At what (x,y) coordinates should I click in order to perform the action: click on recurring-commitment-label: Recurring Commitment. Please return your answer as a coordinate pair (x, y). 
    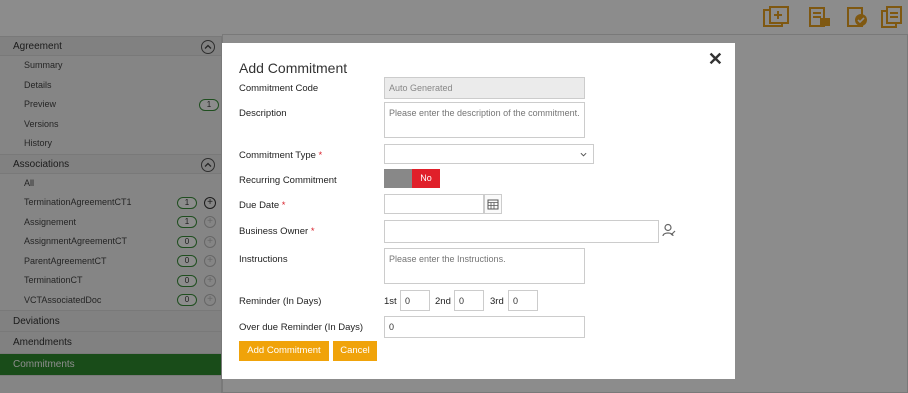
    Looking at the image, I should click on (288, 180).